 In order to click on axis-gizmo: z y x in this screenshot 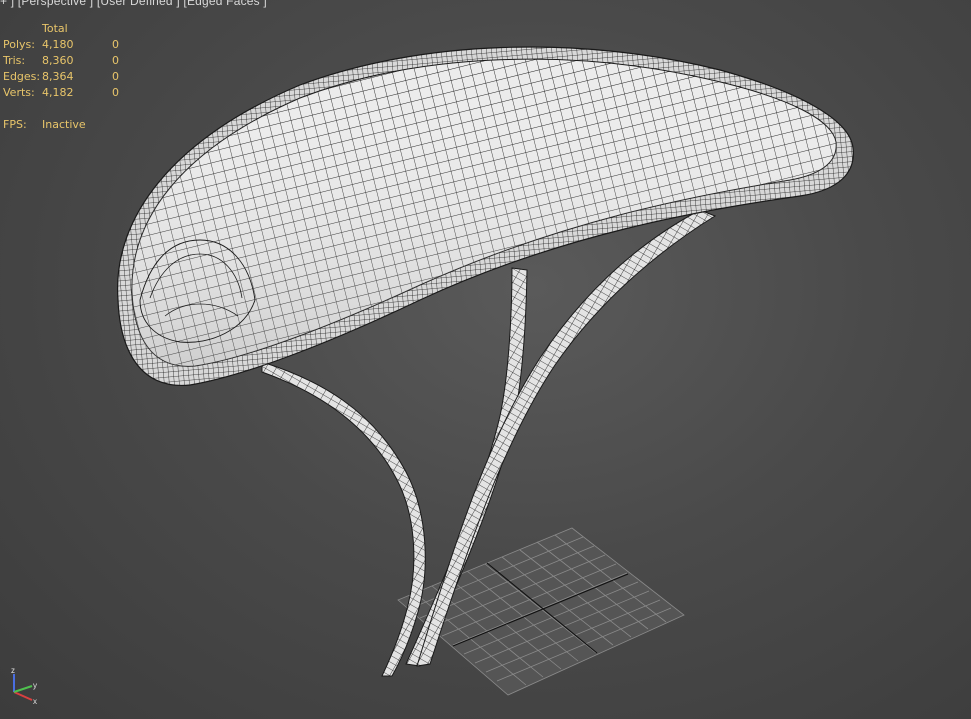, I will do `click(24, 686)`.